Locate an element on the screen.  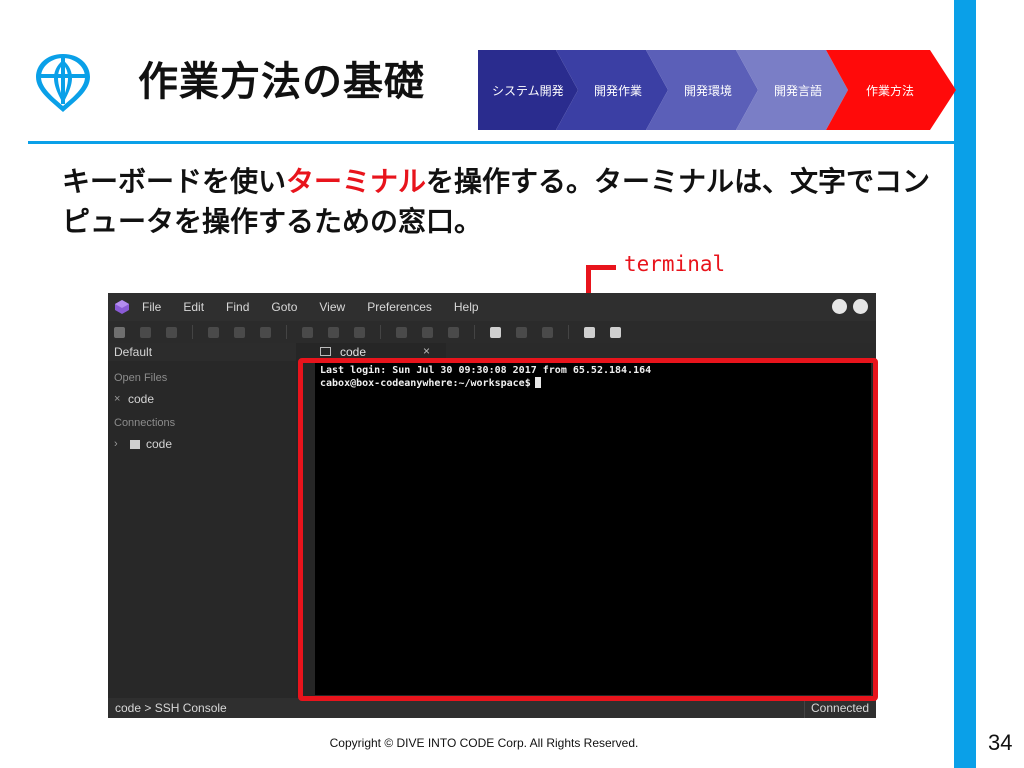
intro-text-before: キーボードを使い is located at coordinates (174, 181).